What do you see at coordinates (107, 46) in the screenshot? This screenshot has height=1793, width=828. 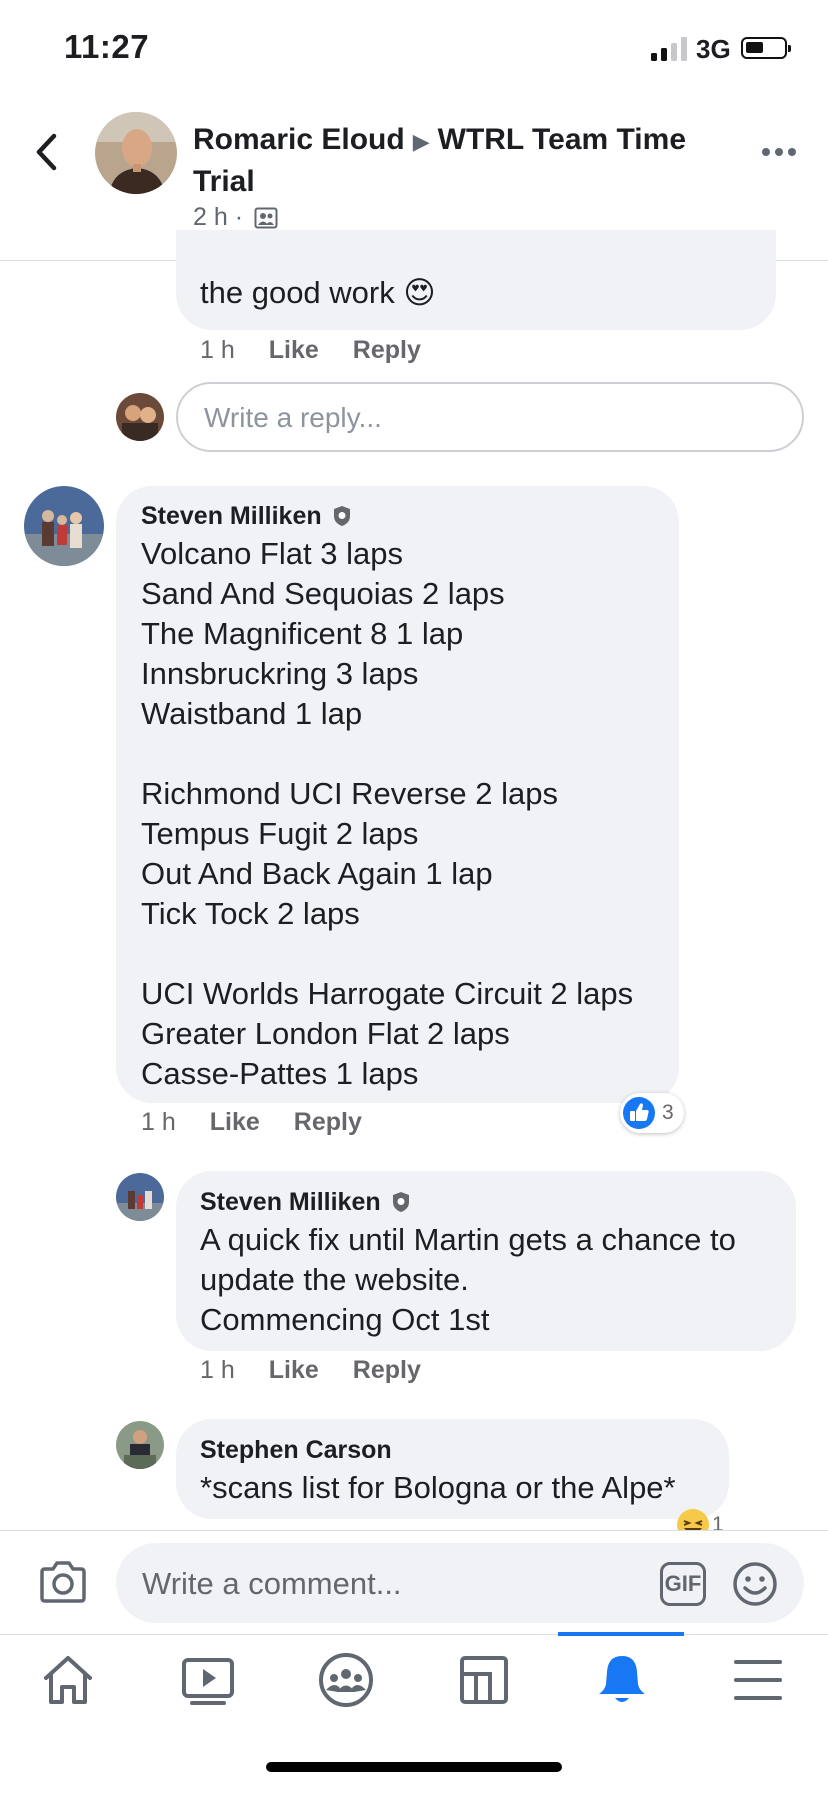 I see `status-time: 11:27` at bounding box center [107, 46].